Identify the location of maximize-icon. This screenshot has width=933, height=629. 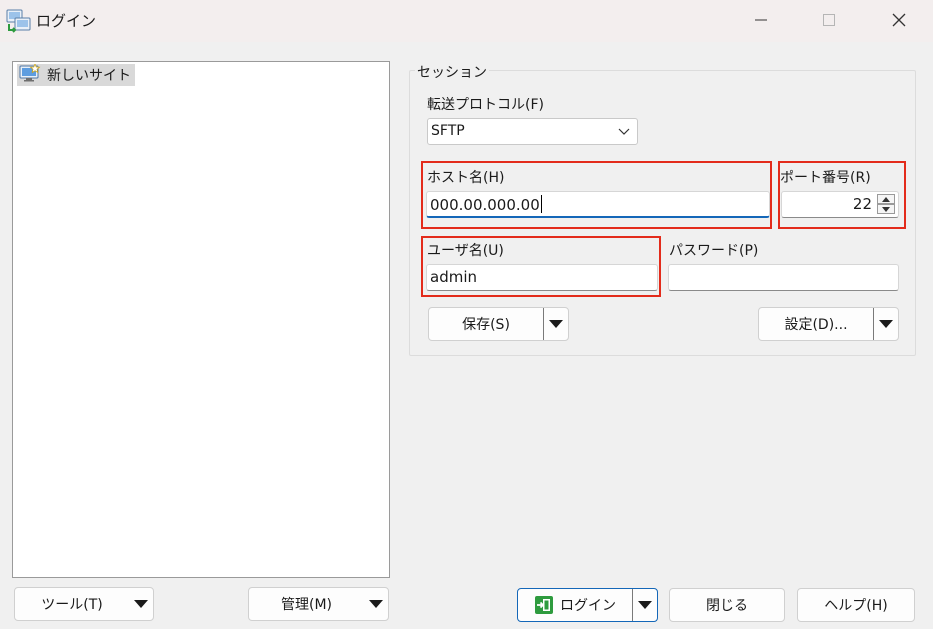
(829, 20).